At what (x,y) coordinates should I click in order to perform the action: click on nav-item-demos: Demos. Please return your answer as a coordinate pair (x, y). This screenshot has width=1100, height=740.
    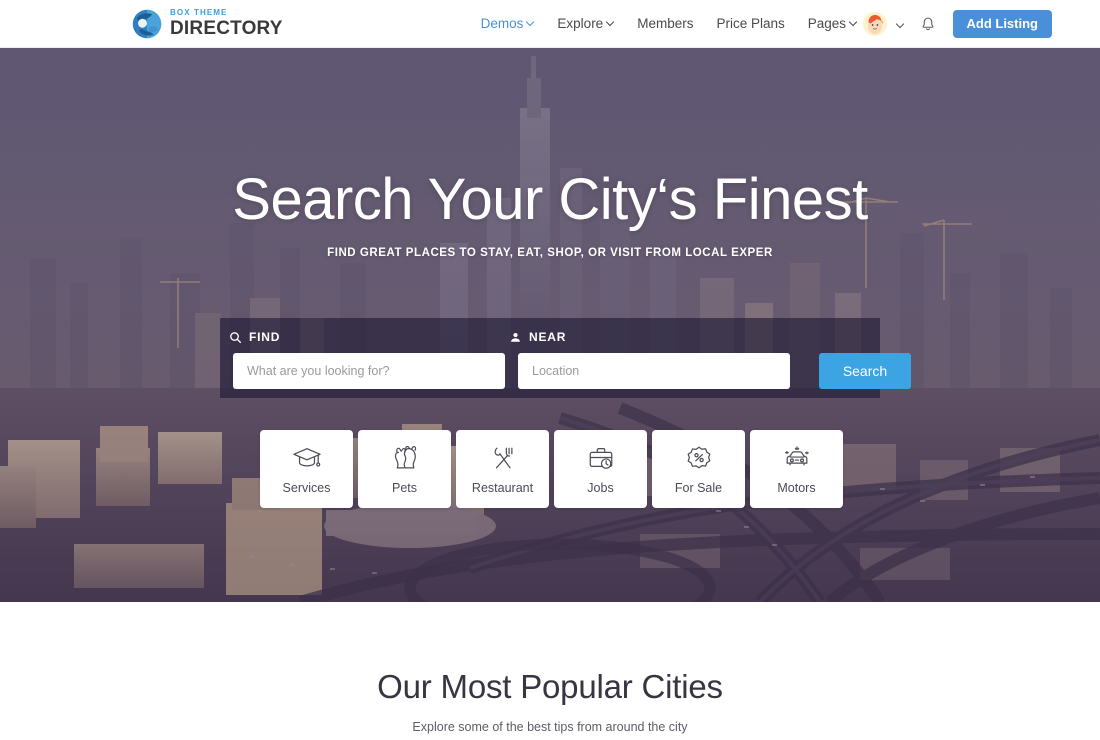
    Looking at the image, I should click on (508, 23).